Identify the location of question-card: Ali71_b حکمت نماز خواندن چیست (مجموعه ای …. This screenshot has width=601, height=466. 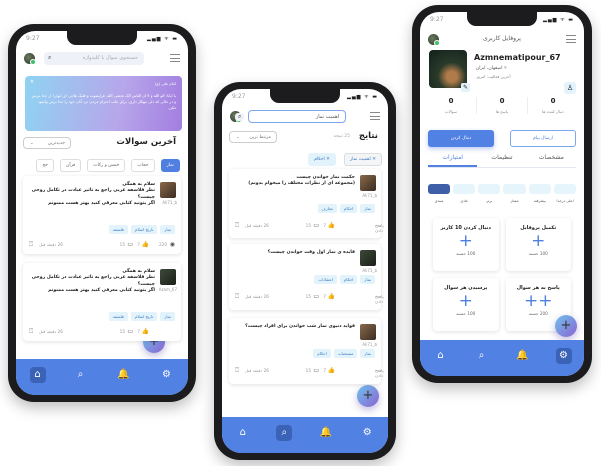
(306, 203).